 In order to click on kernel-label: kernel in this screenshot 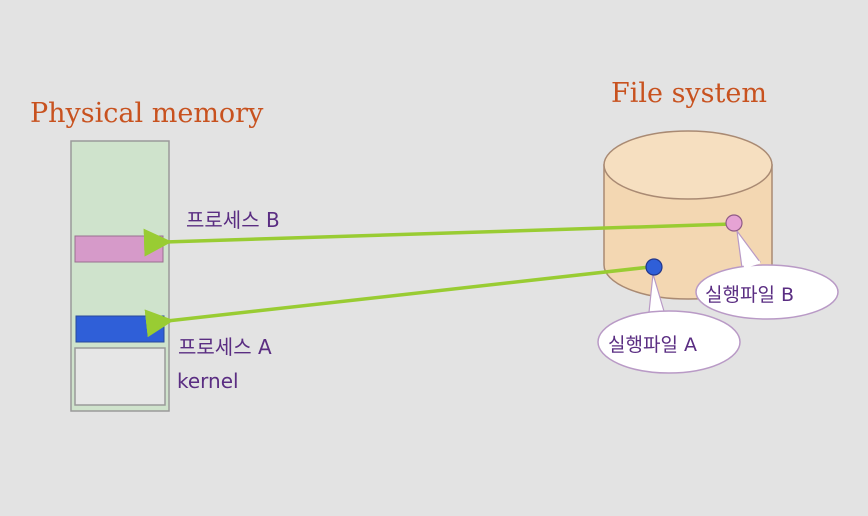, I will do `click(208, 381)`.